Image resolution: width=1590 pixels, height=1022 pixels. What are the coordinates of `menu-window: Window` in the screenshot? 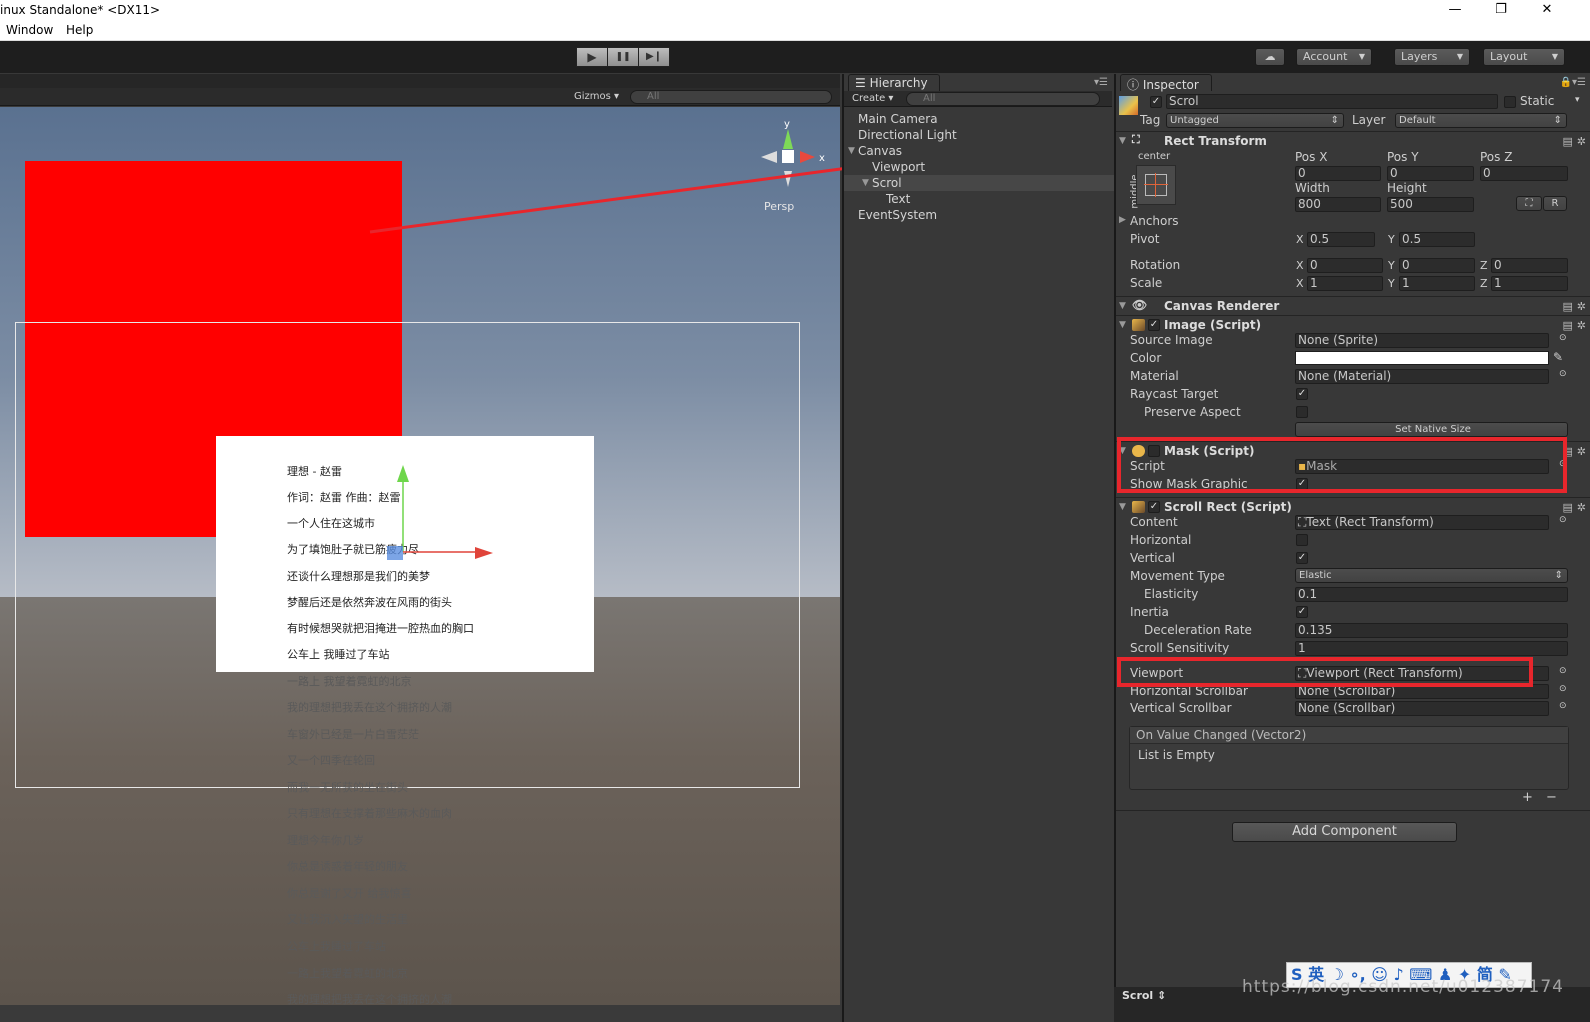 It's located at (29, 30).